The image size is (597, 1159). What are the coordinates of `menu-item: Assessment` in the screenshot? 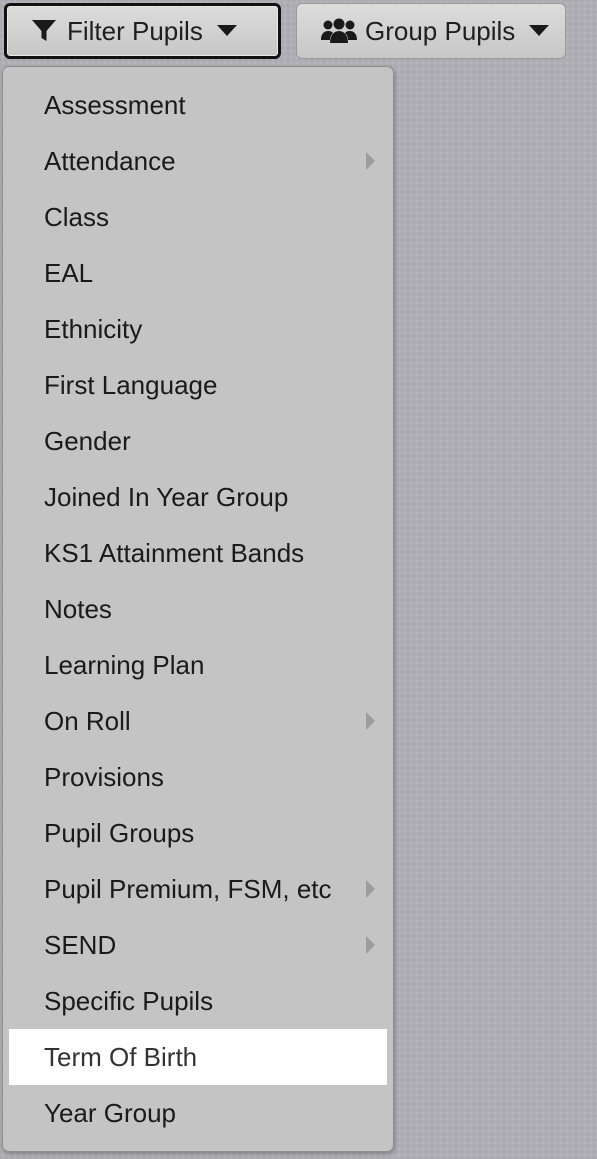 It's located at (198, 105).